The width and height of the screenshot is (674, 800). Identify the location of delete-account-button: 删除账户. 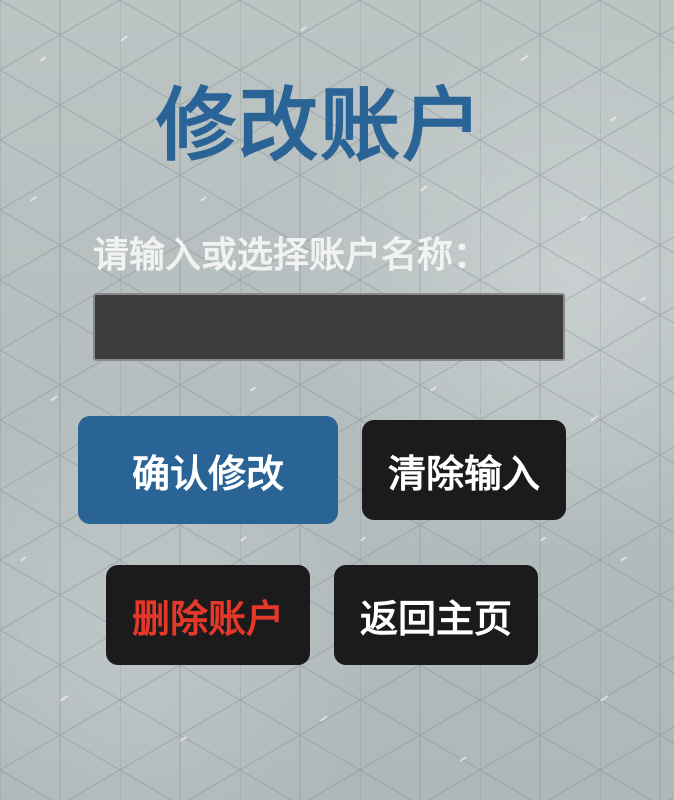
(208, 615).